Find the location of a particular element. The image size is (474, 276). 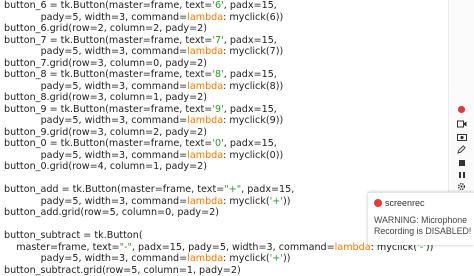

pause-icon is located at coordinates (461, 174).